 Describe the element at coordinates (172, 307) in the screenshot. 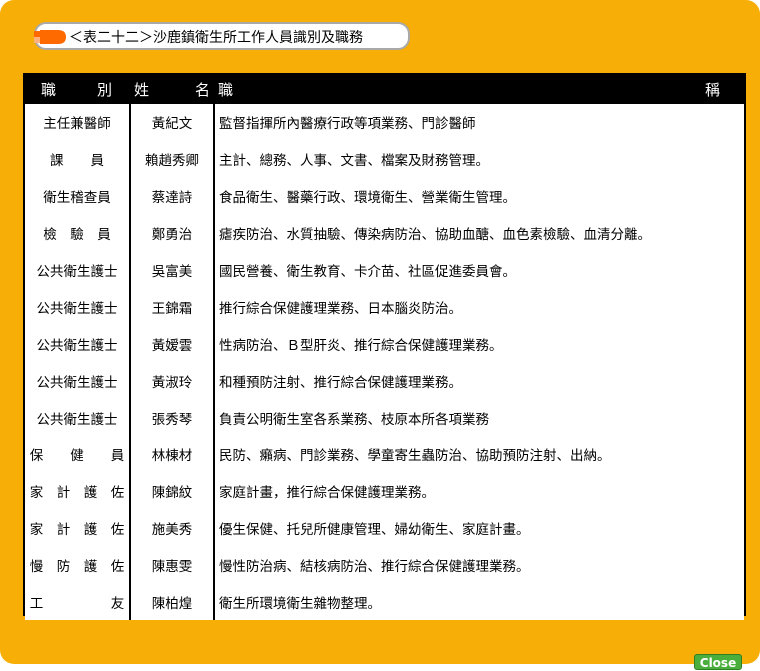

I see `name-cell: 王錦霜` at that location.